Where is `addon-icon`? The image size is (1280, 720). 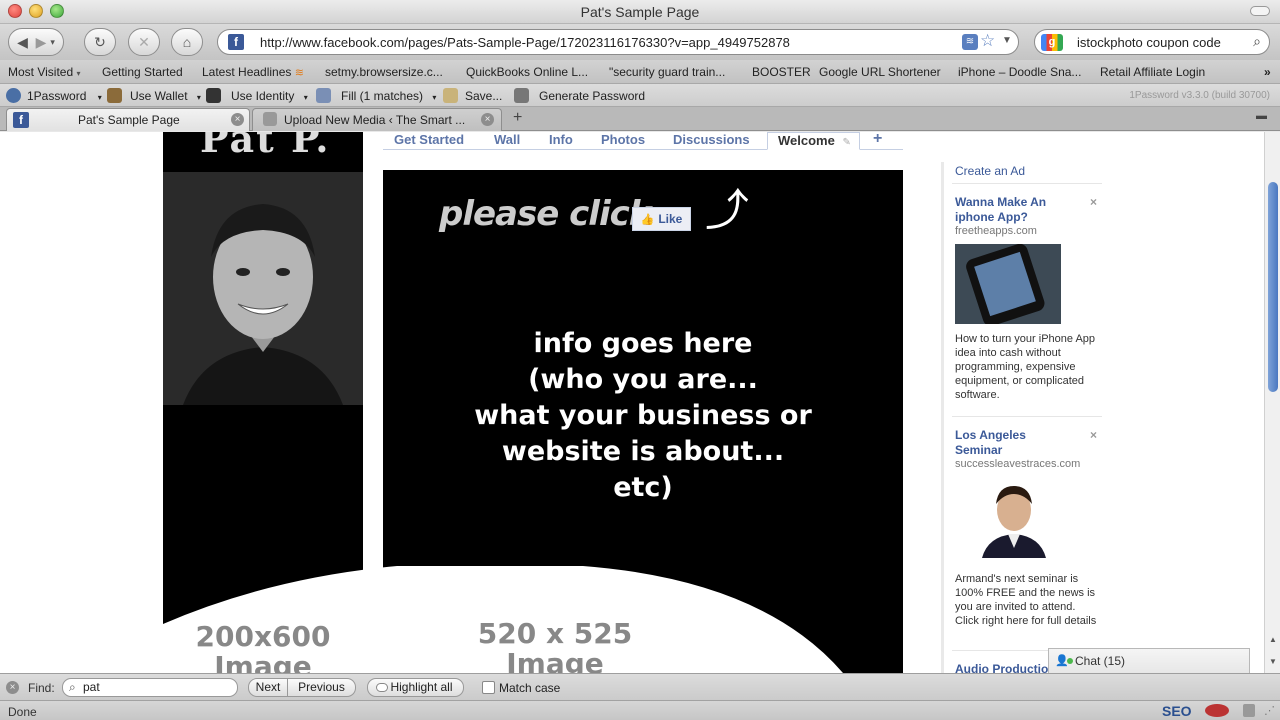 addon-icon is located at coordinates (1249, 710).